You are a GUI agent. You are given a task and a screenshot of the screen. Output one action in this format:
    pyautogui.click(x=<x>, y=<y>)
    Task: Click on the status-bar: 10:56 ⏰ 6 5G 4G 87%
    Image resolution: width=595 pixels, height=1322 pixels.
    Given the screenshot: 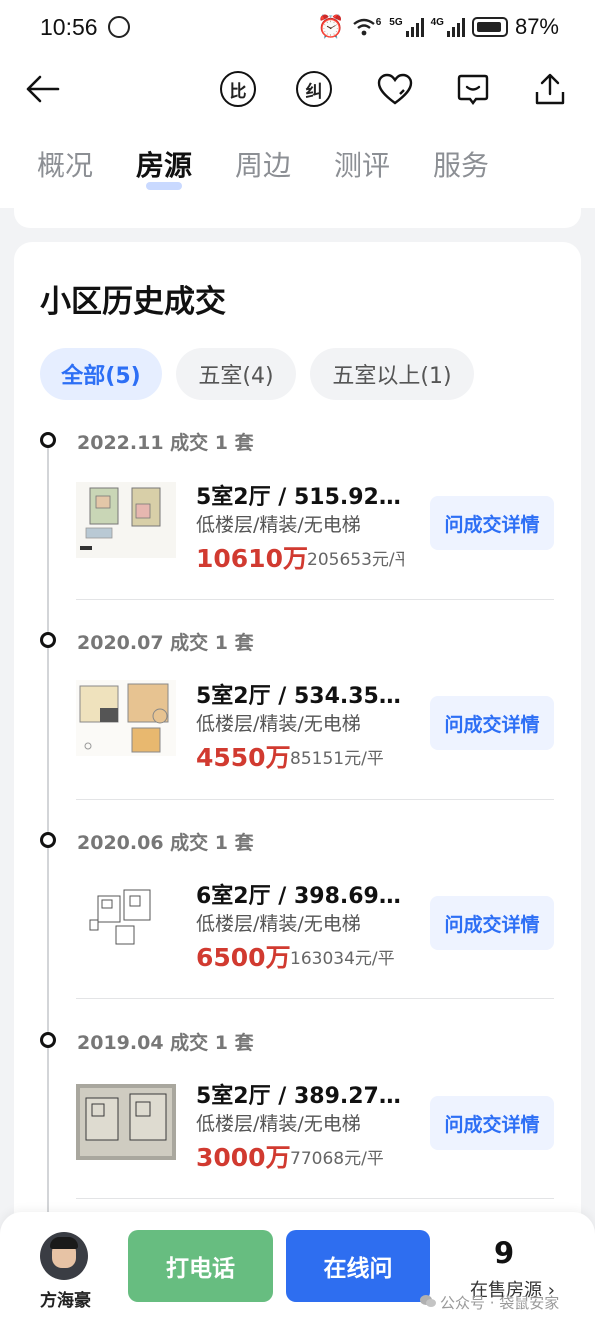 What is the action you would take?
    pyautogui.click(x=297, y=28)
    